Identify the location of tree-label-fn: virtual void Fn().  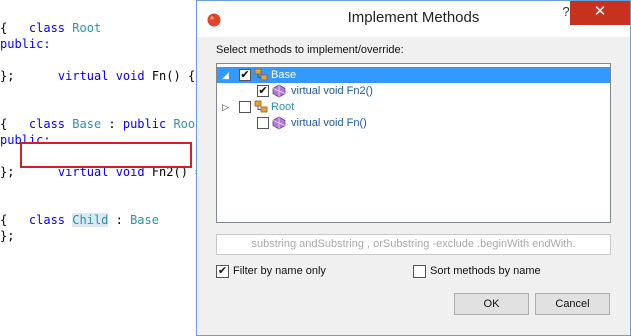
(329, 123).